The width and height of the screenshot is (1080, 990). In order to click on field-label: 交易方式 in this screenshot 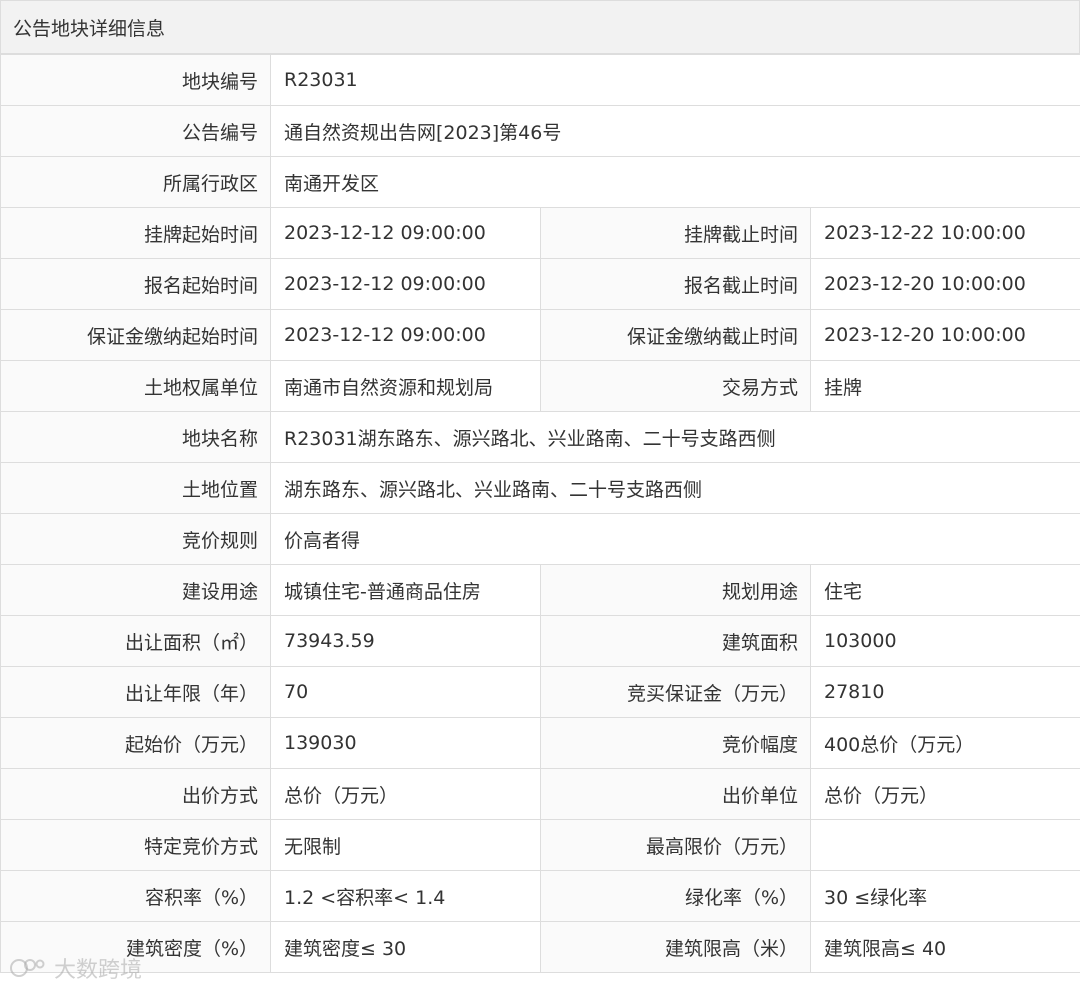, I will do `click(675, 386)`.